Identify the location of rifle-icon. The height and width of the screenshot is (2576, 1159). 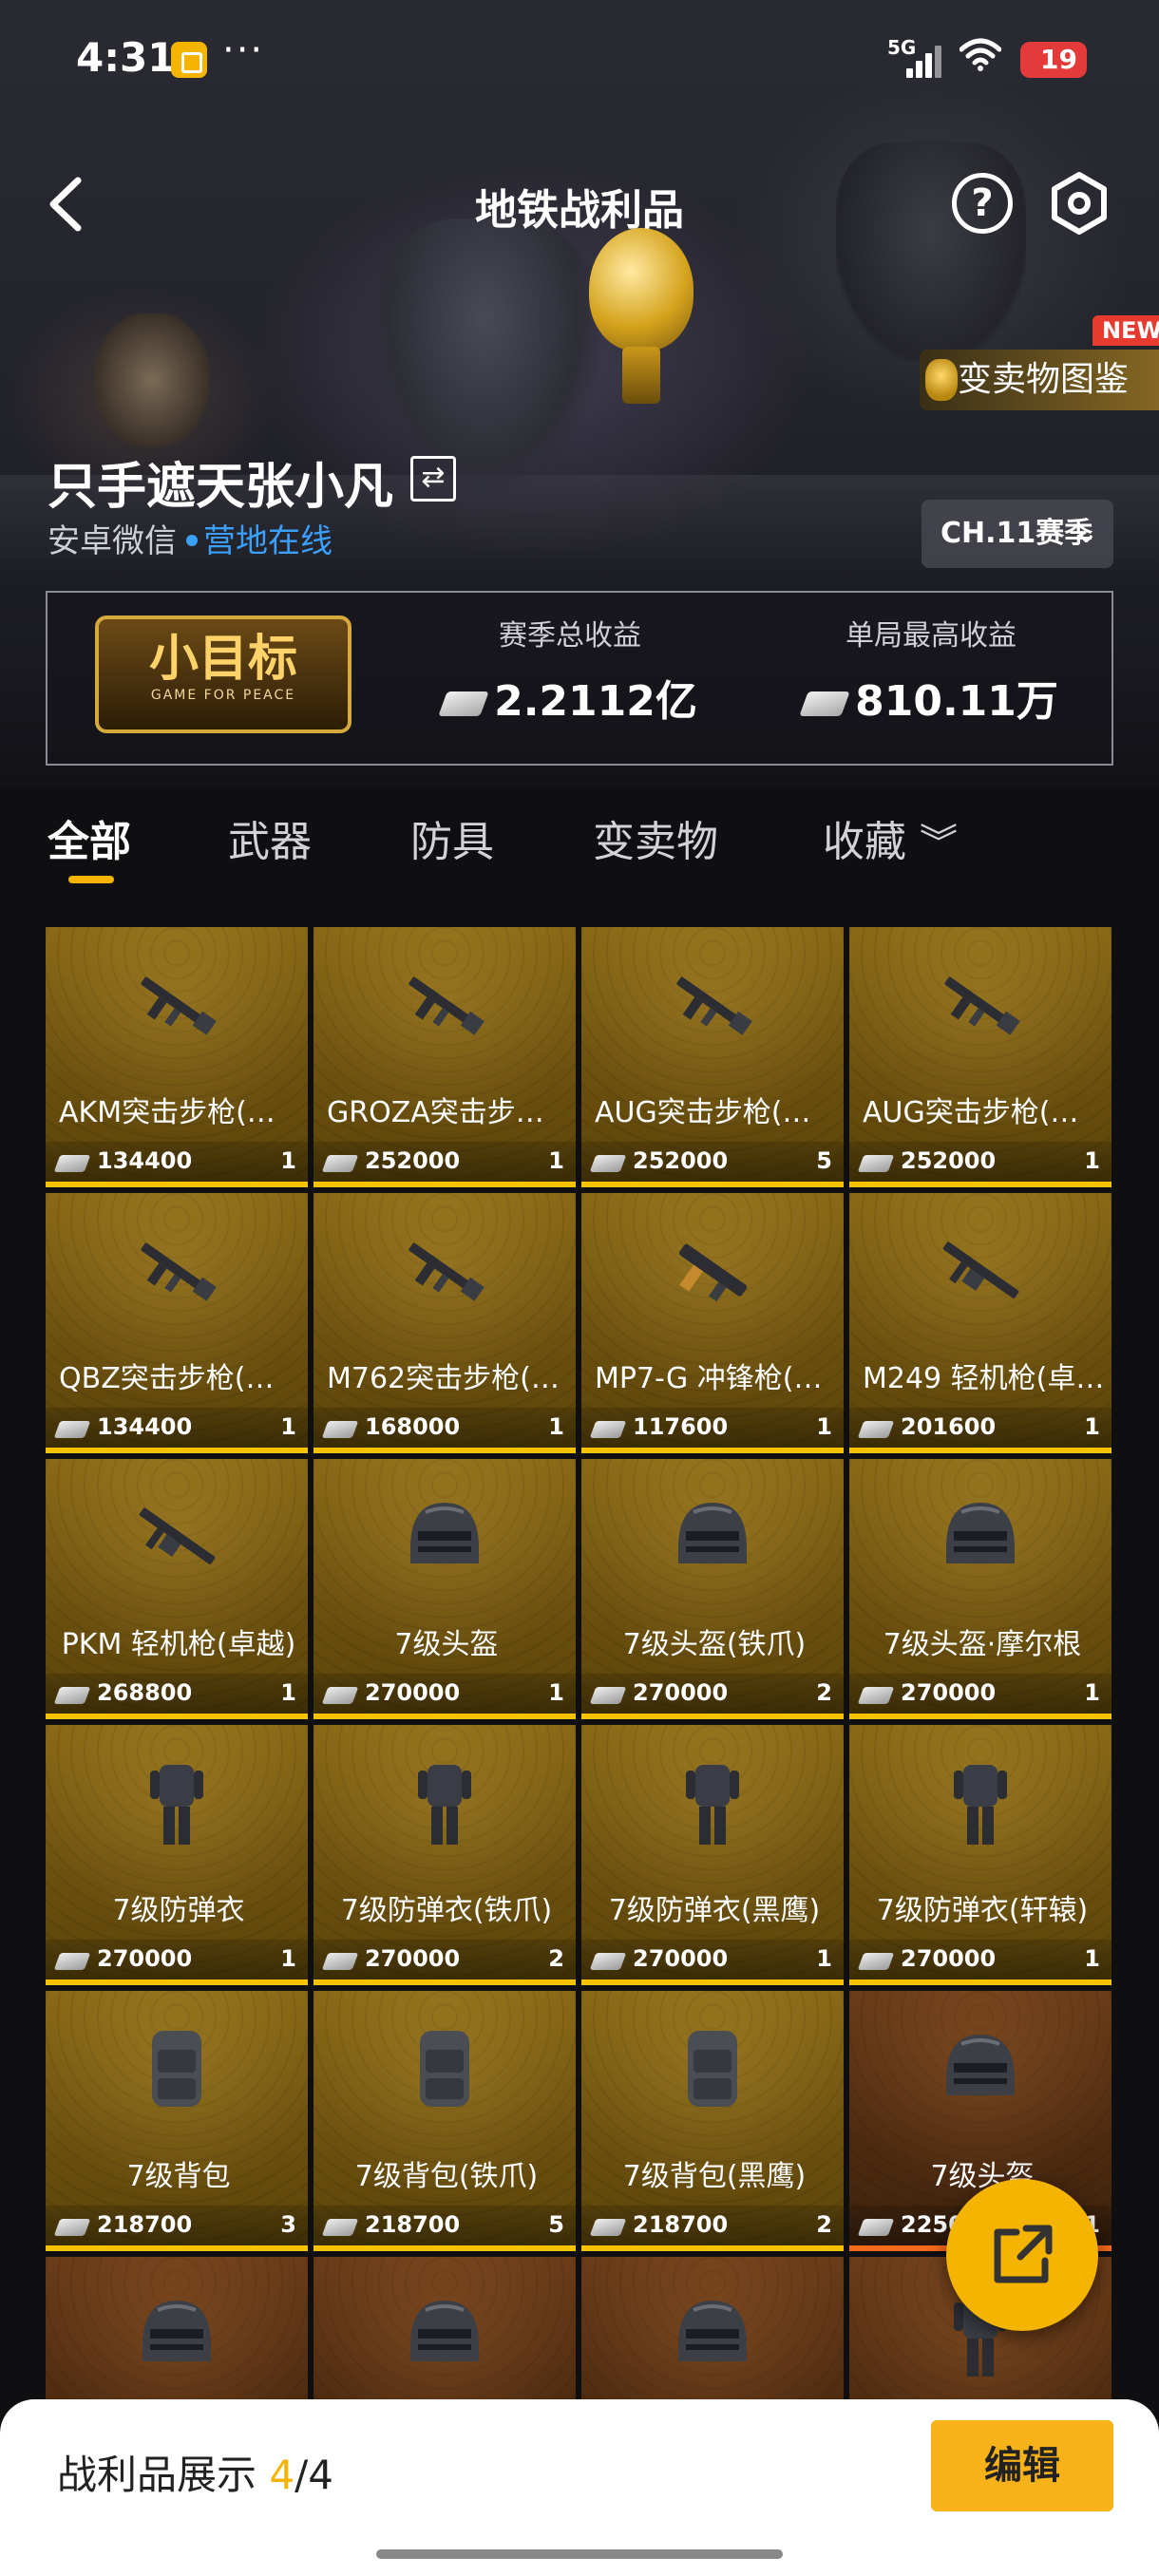
(176, 1270).